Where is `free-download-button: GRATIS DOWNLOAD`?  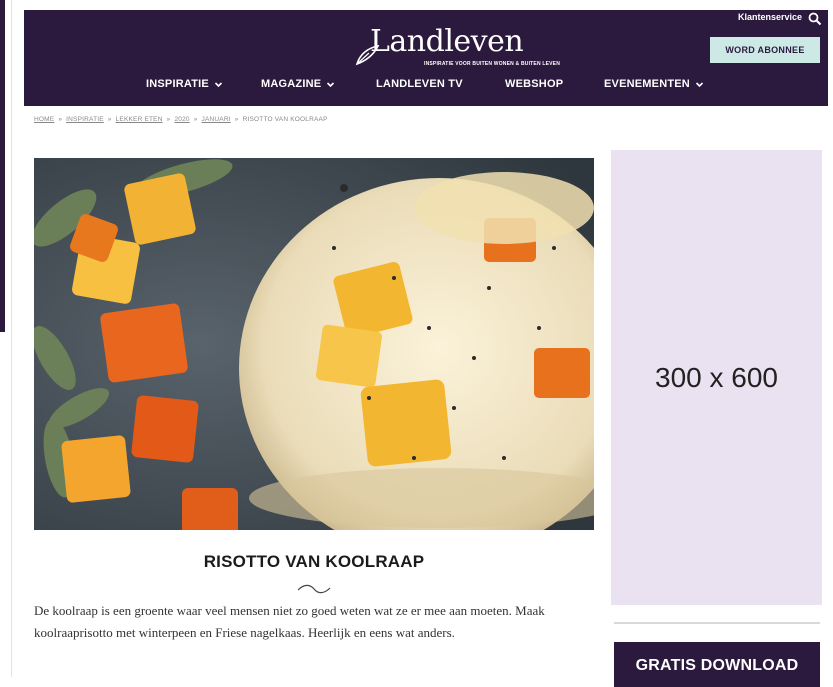 free-download-button: GRATIS DOWNLOAD is located at coordinates (717, 664).